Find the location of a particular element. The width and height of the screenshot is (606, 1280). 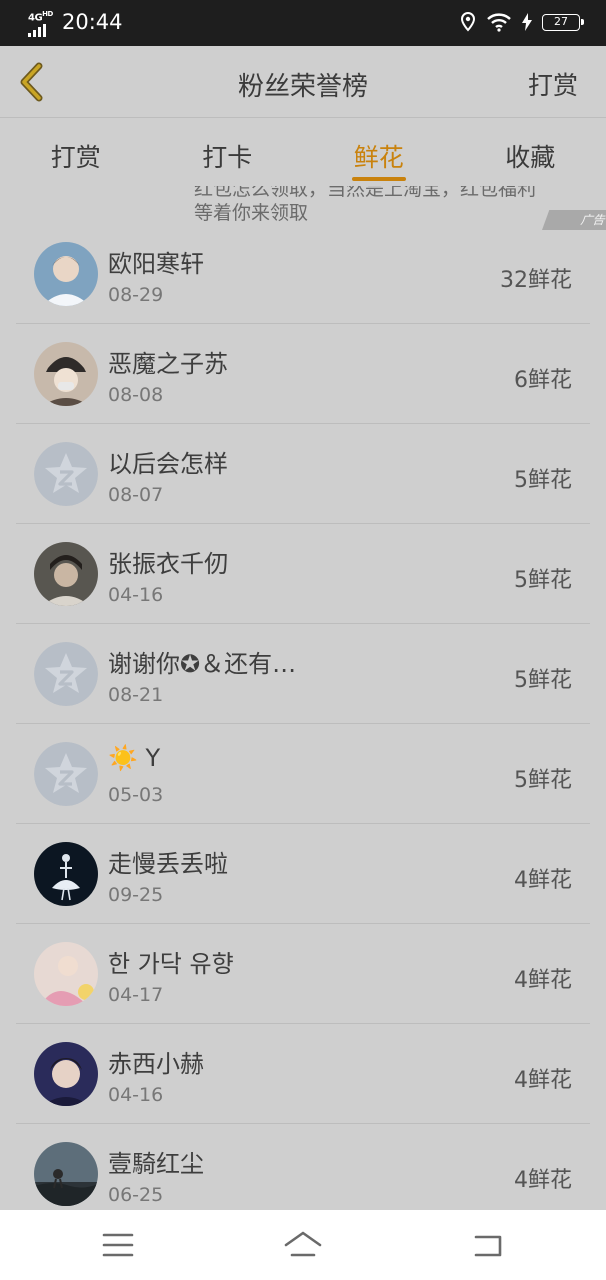

page-title: 粉丝荣誉榜 is located at coordinates (302, 87).